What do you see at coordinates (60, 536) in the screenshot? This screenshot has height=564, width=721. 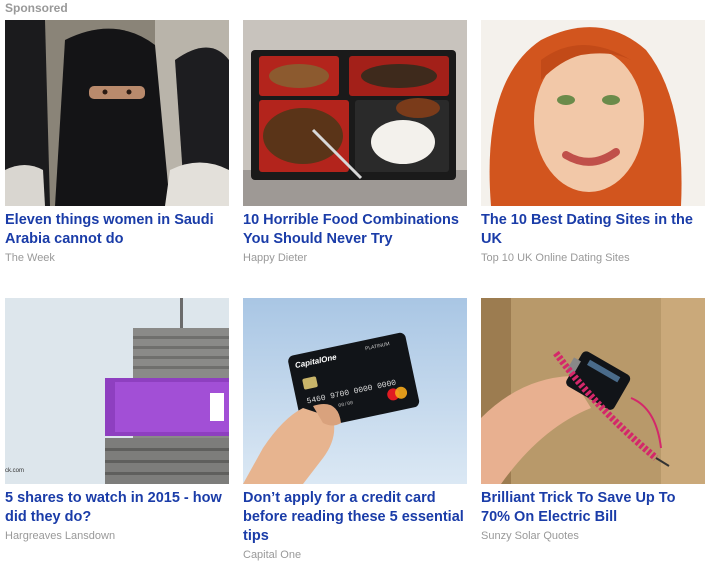 I see `card-source-4: Hargreaves Lansdown` at bounding box center [60, 536].